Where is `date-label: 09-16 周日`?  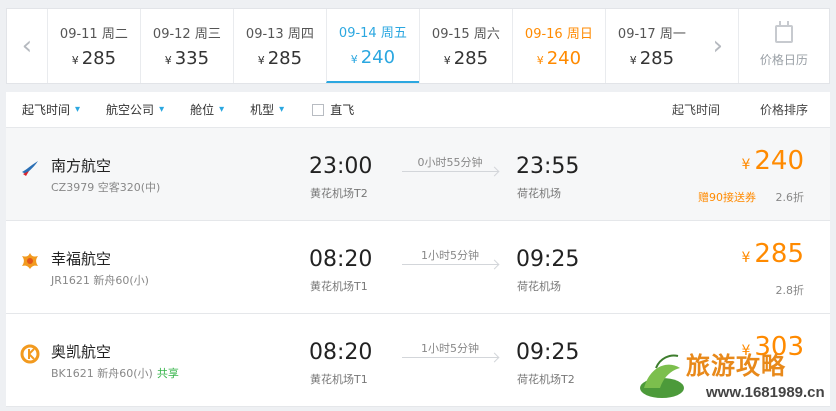
date-label: 09-16 周日 is located at coordinates (558, 34).